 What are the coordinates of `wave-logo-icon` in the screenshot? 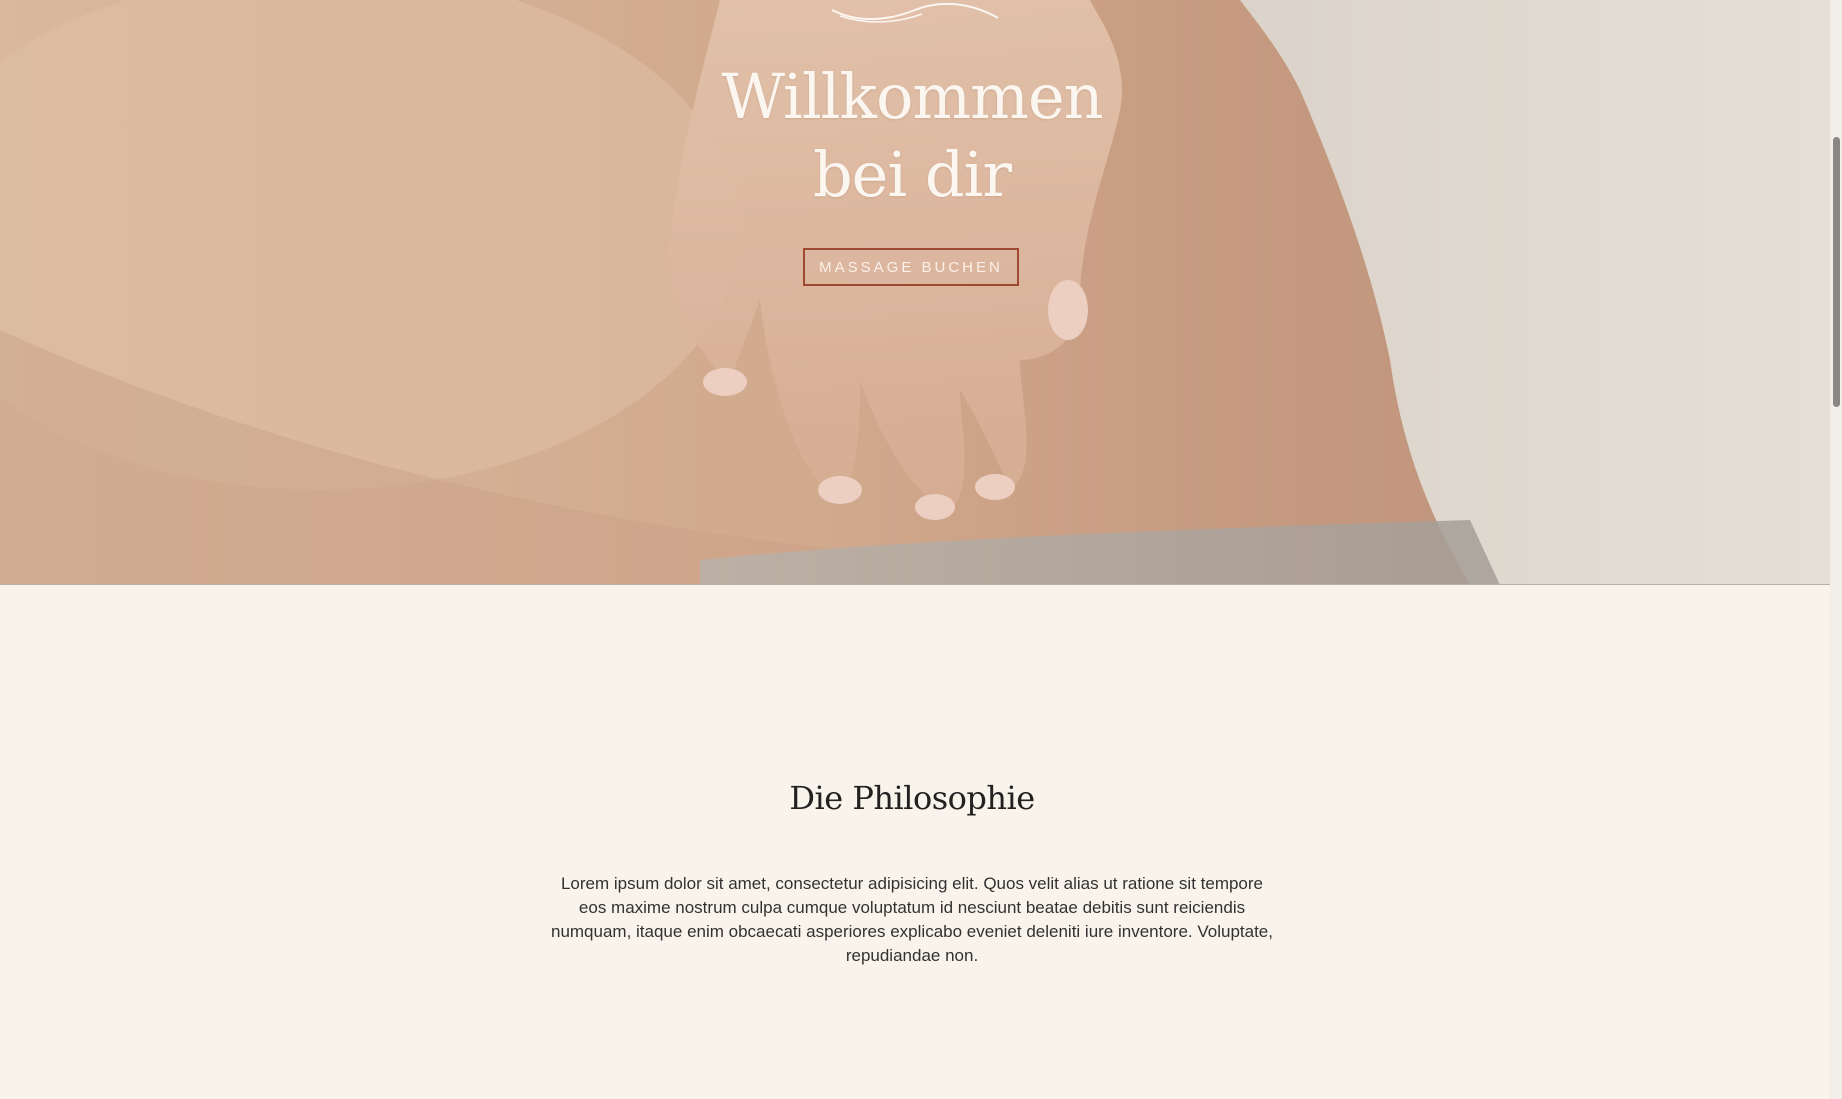 It's located at (915, 13).